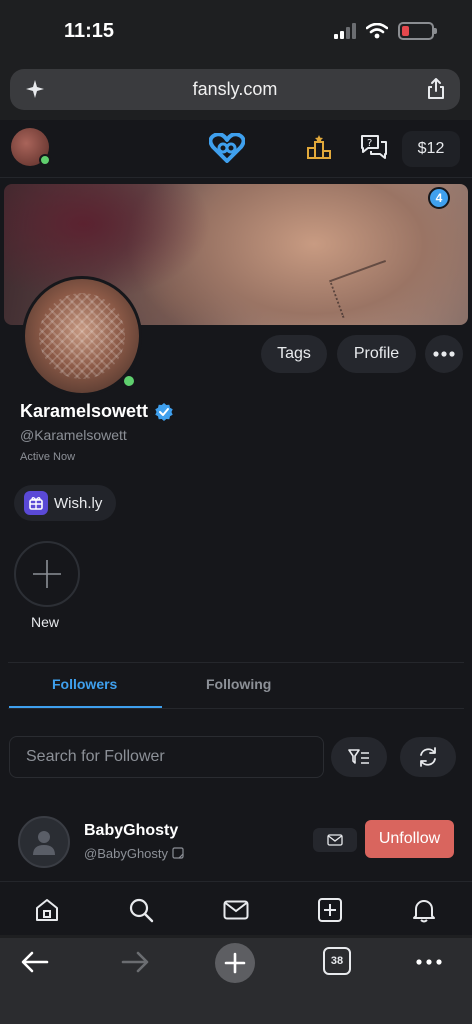 The image size is (472, 1024). What do you see at coordinates (82, 336) in the screenshot?
I see `profile-avatar` at bounding box center [82, 336].